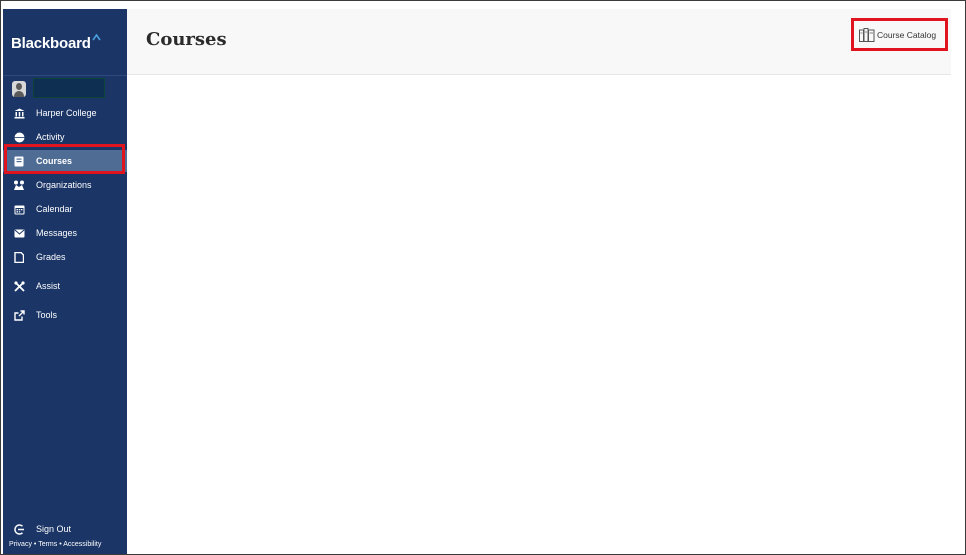 This screenshot has width=966, height=555. I want to click on sidebar-item-courses: Courses, so click(65, 161).